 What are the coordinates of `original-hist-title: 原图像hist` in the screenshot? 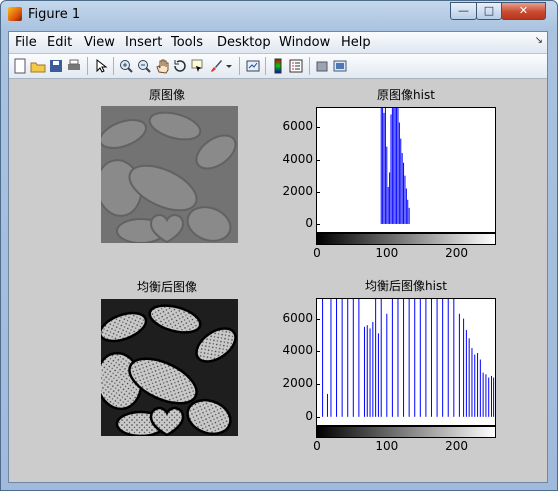 It's located at (406, 95).